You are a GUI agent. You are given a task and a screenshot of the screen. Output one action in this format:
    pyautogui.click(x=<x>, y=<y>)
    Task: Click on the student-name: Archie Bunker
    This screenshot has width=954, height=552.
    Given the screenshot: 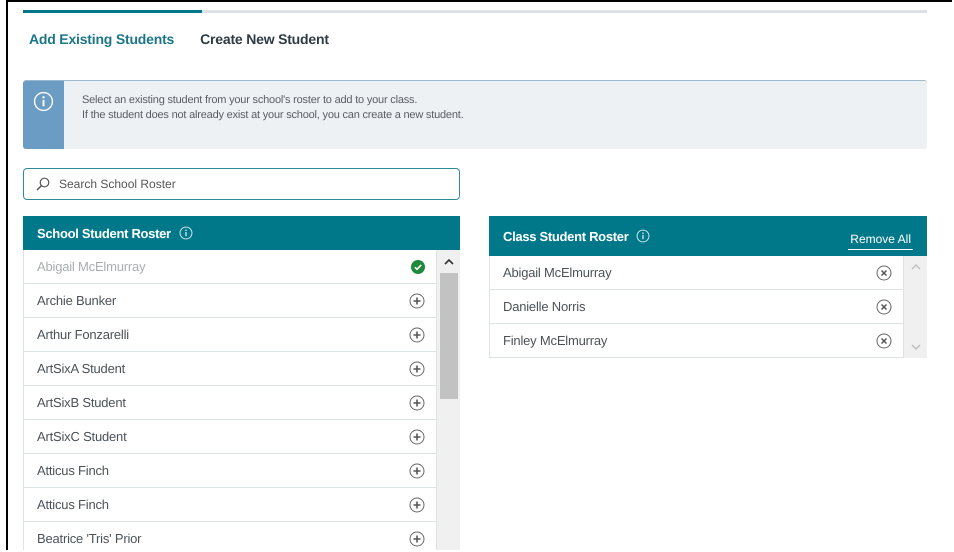 What is the action you would take?
    pyautogui.click(x=76, y=300)
    